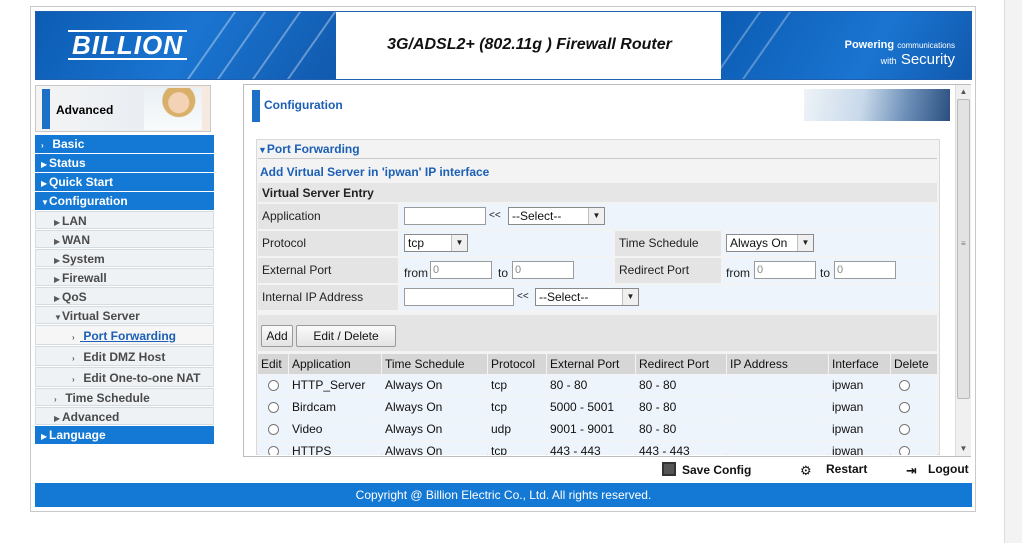 Image resolution: width=1022 pixels, height=543 pixels. Describe the element at coordinates (877, 105) in the screenshot. I see `header-photo` at that location.